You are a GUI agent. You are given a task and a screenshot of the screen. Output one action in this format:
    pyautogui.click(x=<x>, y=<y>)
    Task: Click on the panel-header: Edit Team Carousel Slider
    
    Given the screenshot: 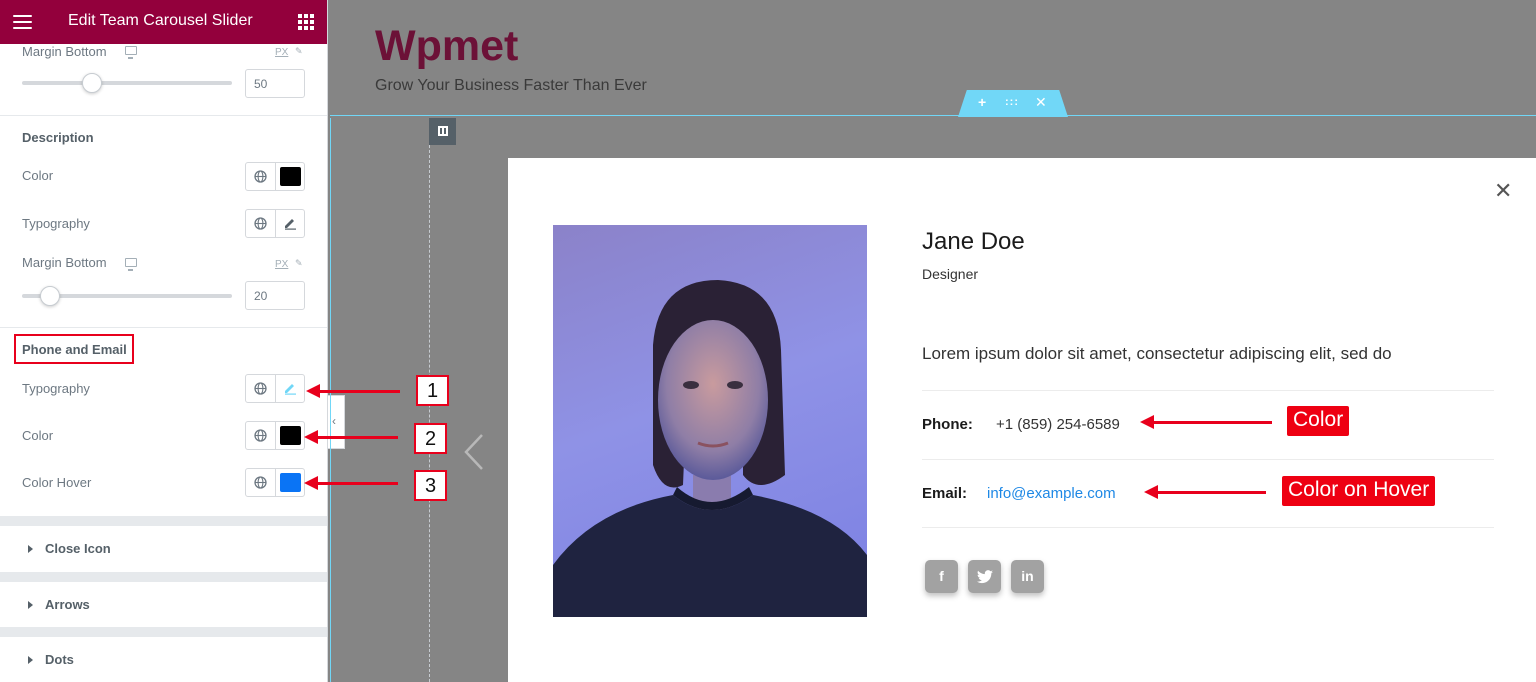 What is the action you would take?
    pyautogui.click(x=163, y=22)
    